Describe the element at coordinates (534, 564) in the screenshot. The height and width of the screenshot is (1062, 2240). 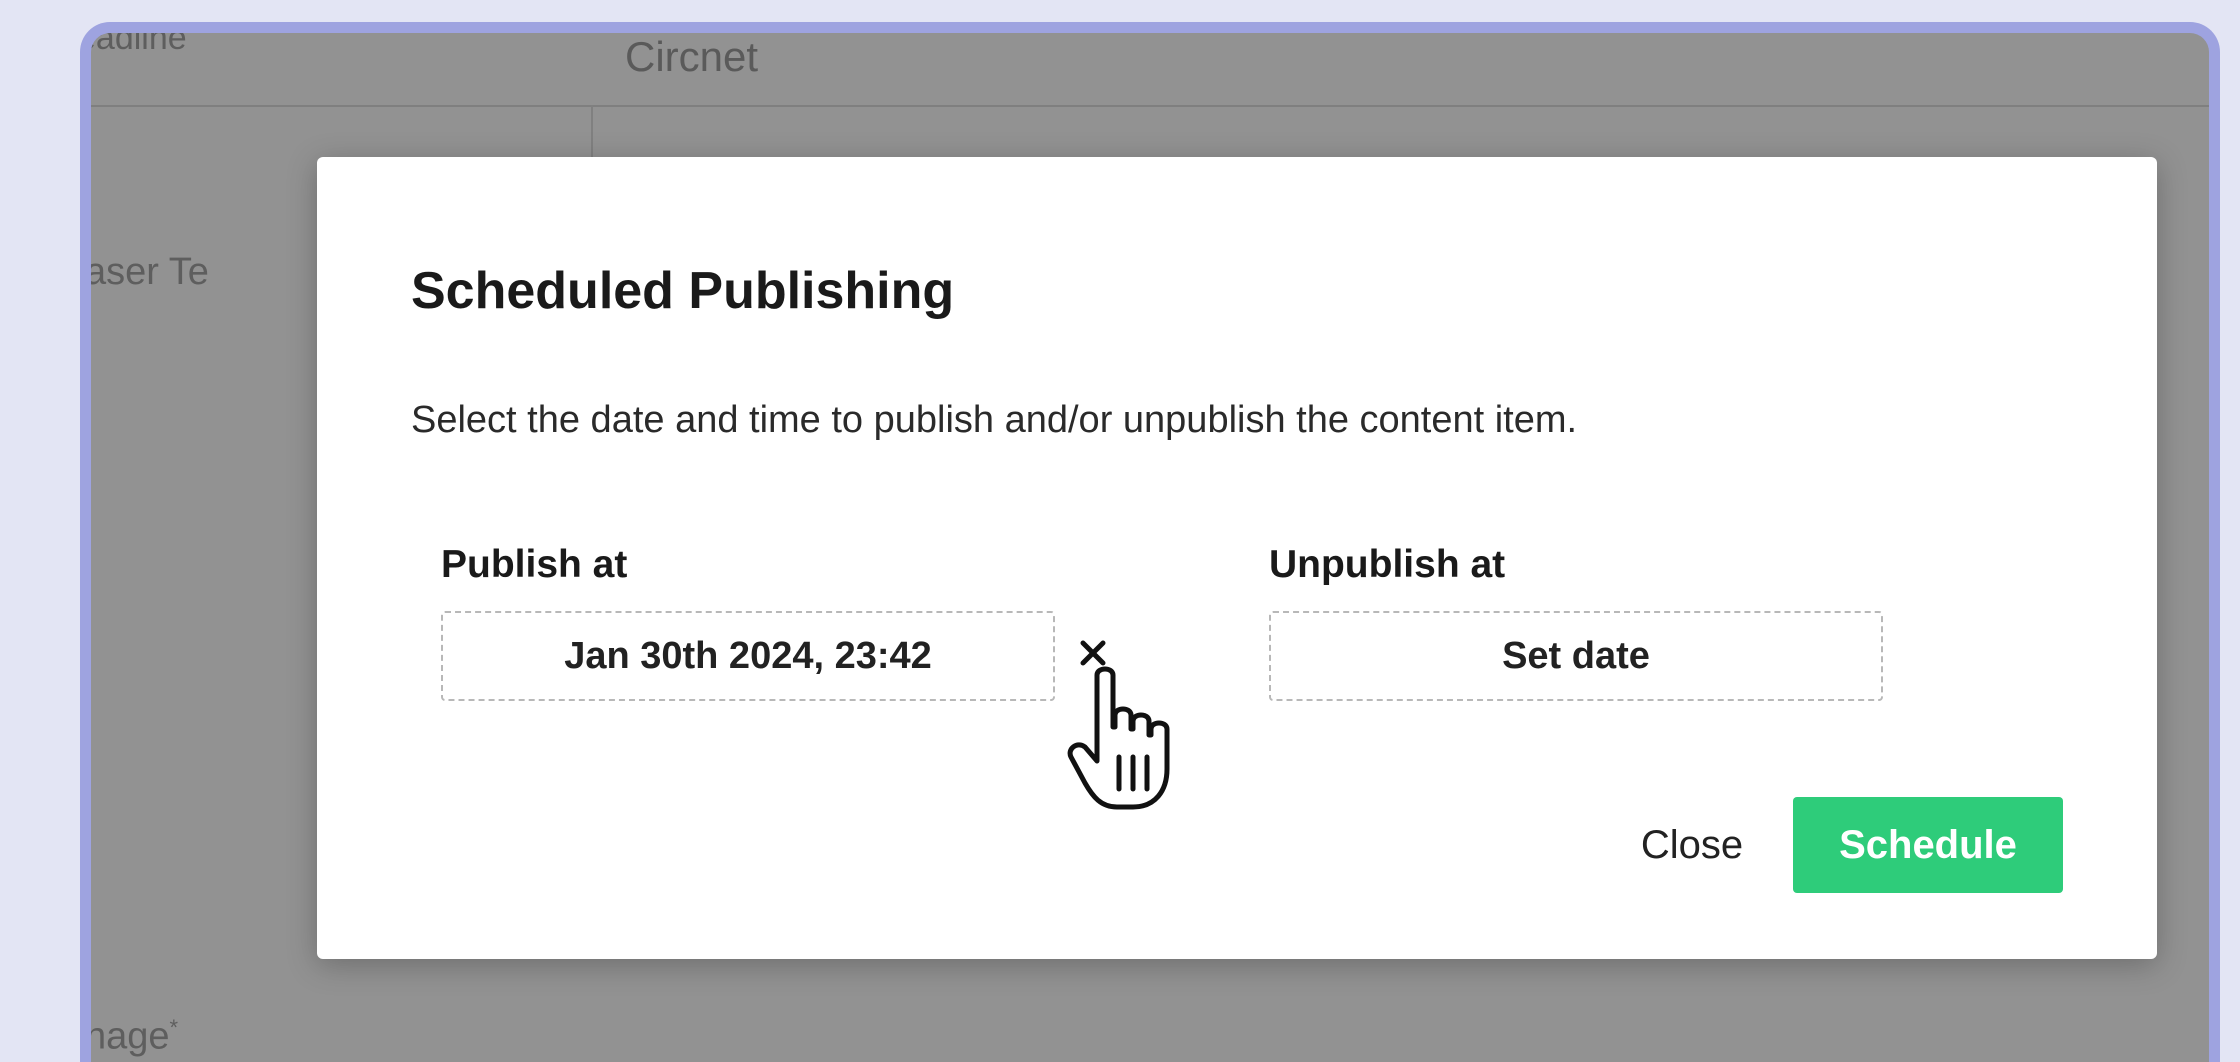
I see `publish-at-label: Publish at` at that location.